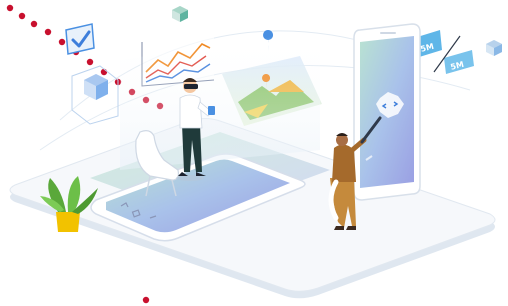 The width and height of the screenshot is (508, 306). I want to click on standing-phone, so click(387, 112).